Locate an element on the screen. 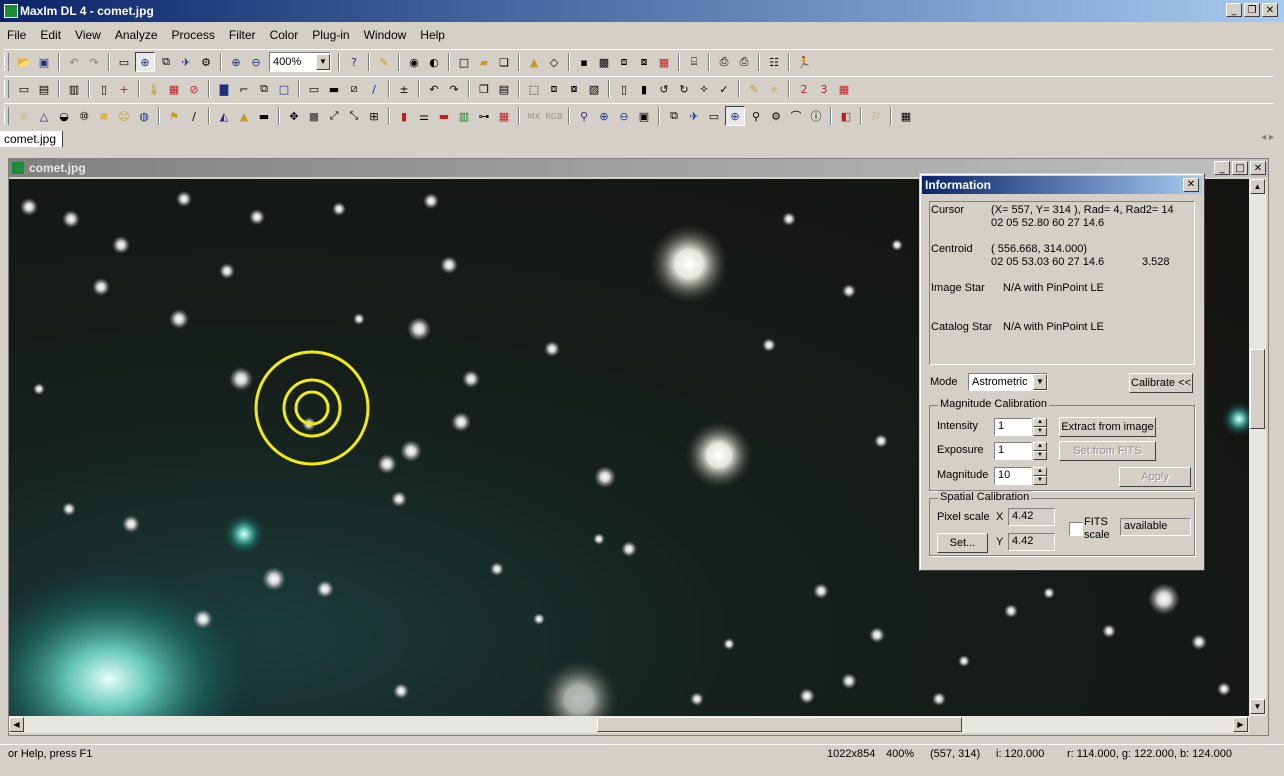 This screenshot has height=776, width=1284. properties-icon: ☷ is located at coordinates (774, 62).